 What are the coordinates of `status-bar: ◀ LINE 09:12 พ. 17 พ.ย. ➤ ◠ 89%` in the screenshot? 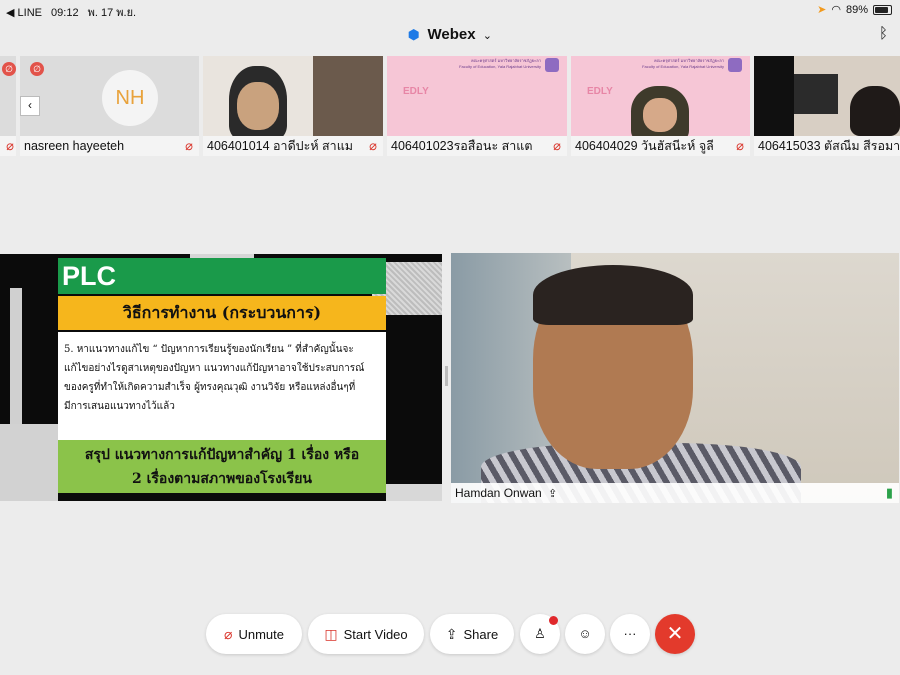 It's located at (450, 9).